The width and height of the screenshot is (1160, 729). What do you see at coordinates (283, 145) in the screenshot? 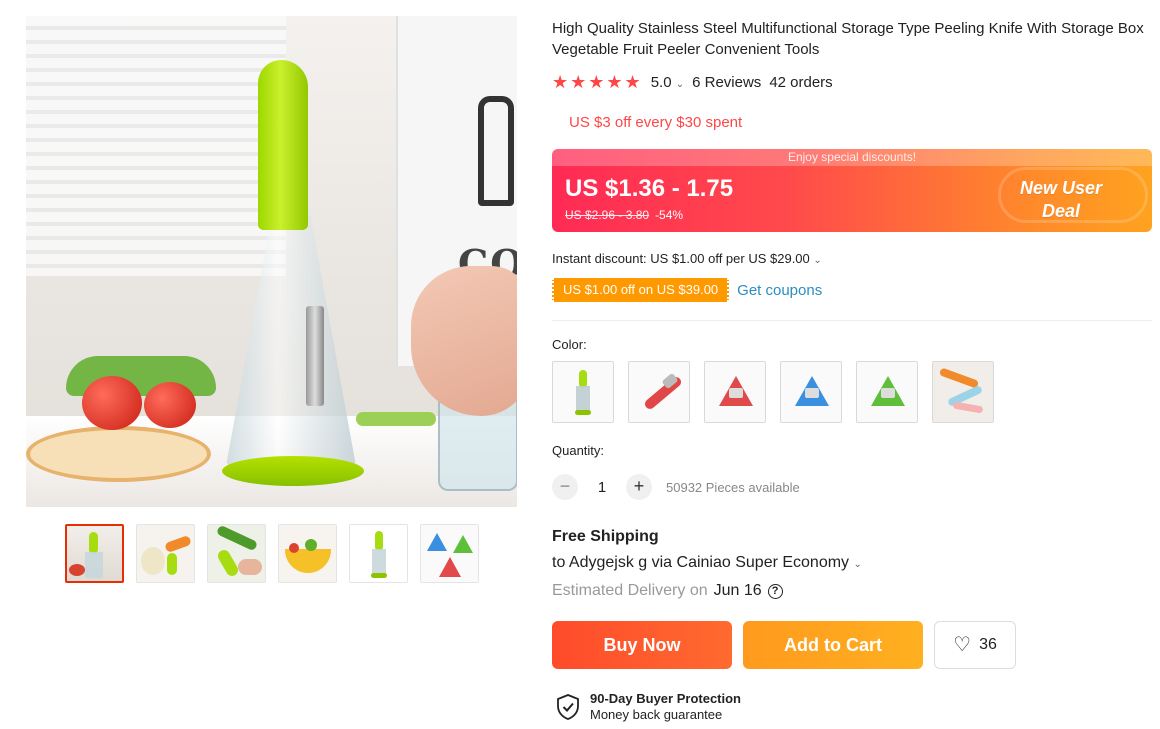
I see `peeler-handle` at bounding box center [283, 145].